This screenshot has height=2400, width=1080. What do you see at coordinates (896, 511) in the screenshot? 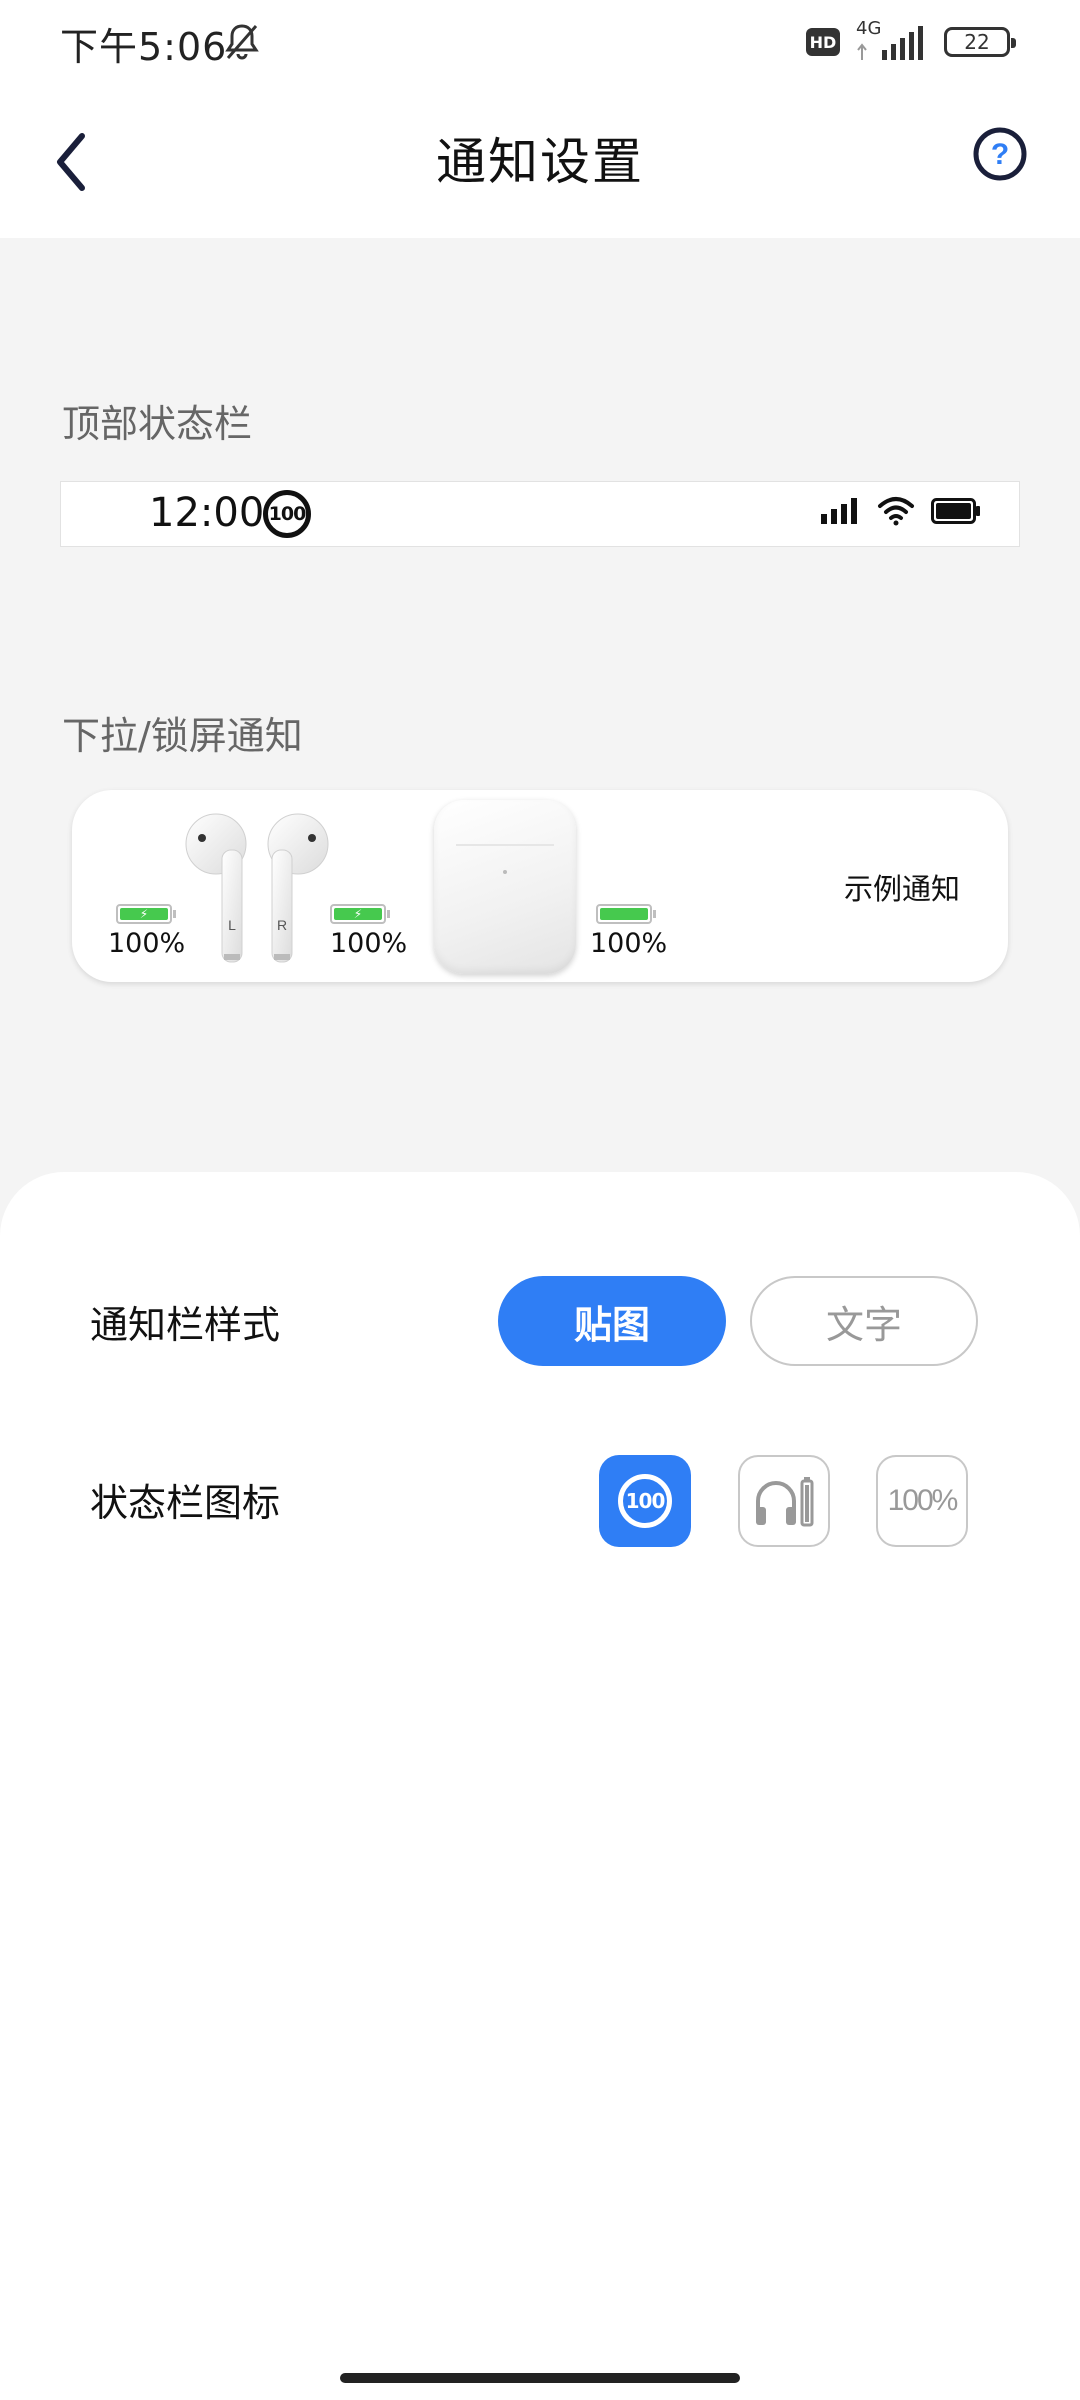
I see `wifi-icon` at bounding box center [896, 511].